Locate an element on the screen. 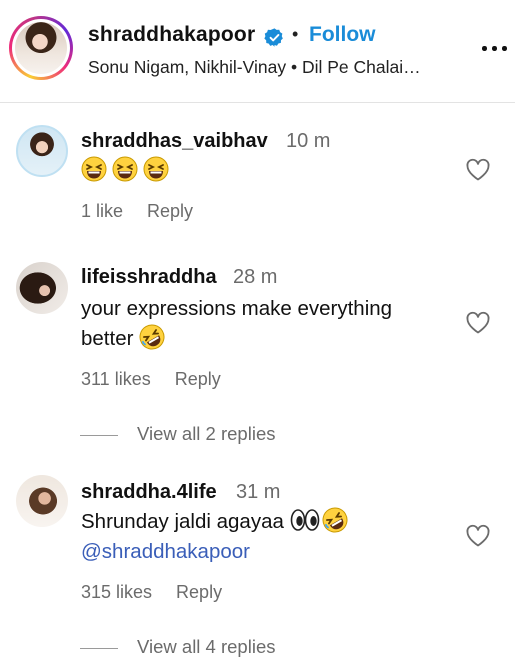  comment-meta: 311 likes Reply is located at coordinates (151, 379).